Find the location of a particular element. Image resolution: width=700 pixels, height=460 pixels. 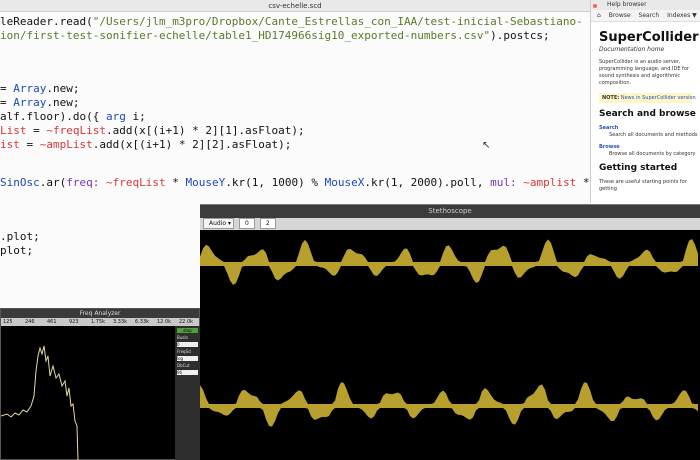

ruler-tick-label: 125 is located at coordinates (8, 322).